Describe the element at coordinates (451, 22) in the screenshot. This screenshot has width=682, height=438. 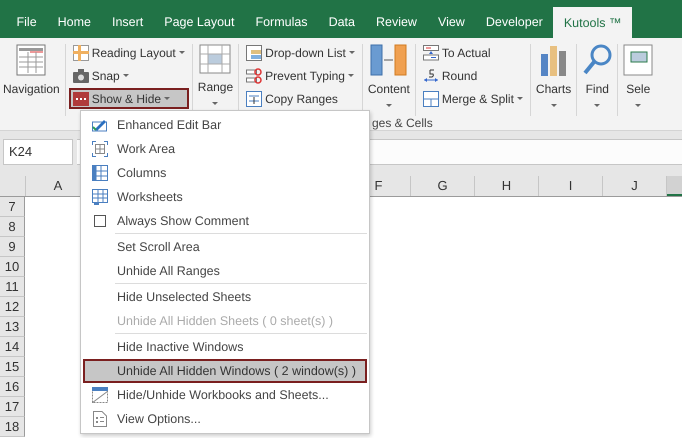
I see `ribbon-tab: View` at that location.